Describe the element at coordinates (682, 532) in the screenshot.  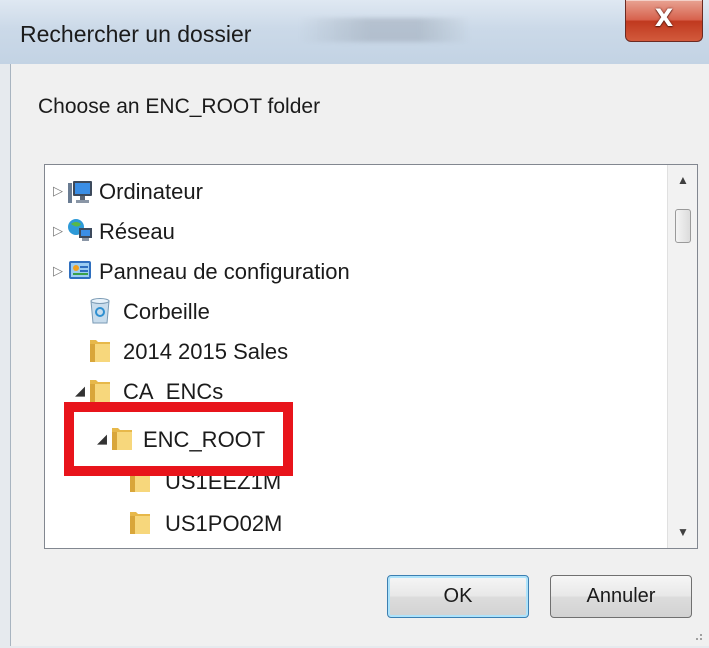
I see `scroll-down-icon: ▼` at that location.